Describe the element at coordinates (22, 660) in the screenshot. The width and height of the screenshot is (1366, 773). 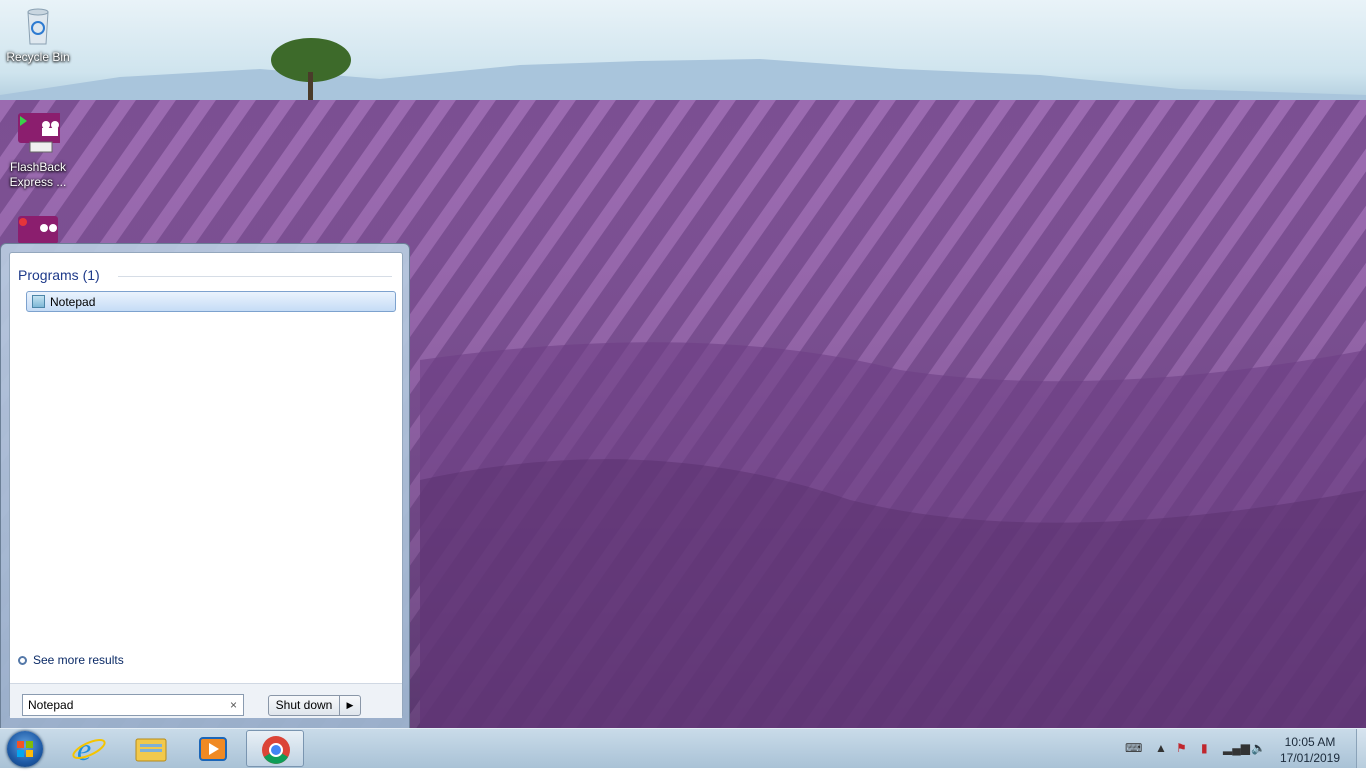
I see `search-icon` at that location.